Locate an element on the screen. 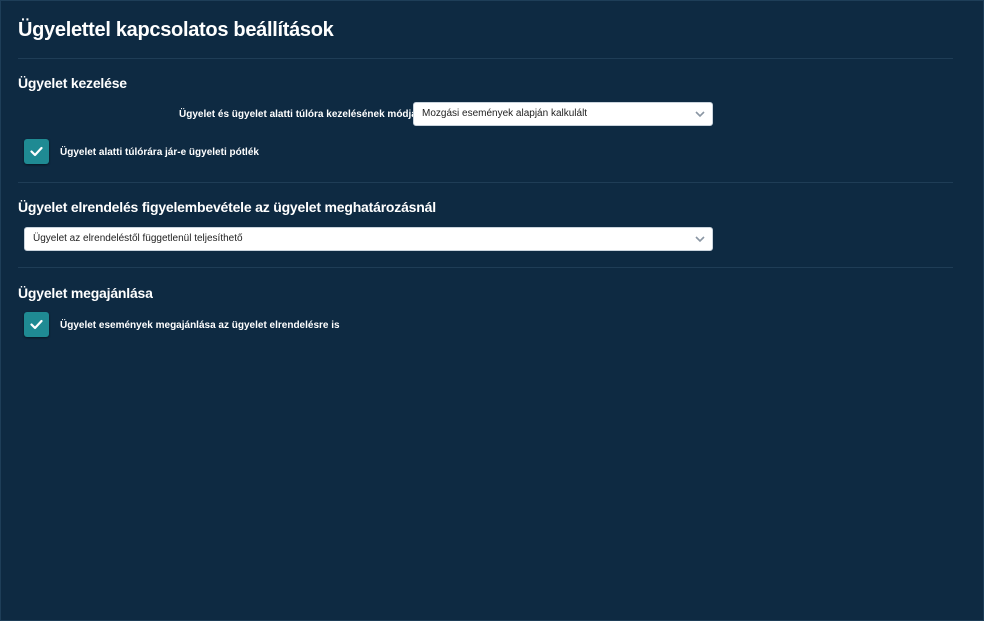 The image size is (984, 621). overtime-mode-select: Mozgási események alapján kalkulált is located at coordinates (563, 114).